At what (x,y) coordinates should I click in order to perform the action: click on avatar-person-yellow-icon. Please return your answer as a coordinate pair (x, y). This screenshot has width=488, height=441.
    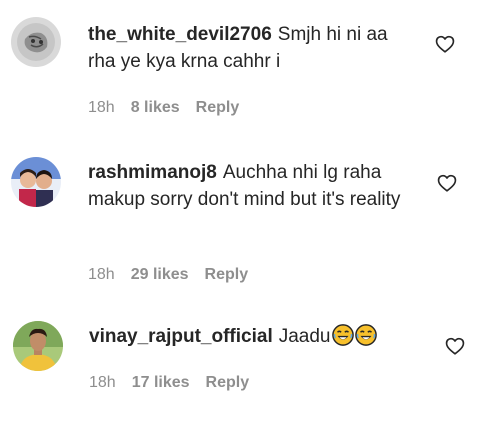
    Looking at the image, I should click on (38, 346).